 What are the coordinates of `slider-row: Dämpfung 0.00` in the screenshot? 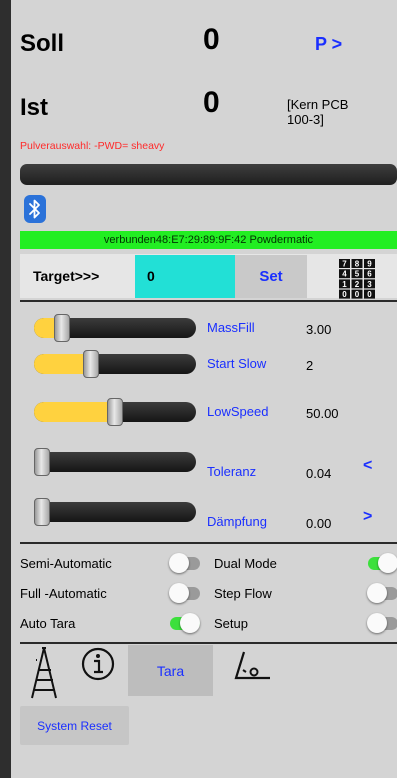 It's located at (208, 513).